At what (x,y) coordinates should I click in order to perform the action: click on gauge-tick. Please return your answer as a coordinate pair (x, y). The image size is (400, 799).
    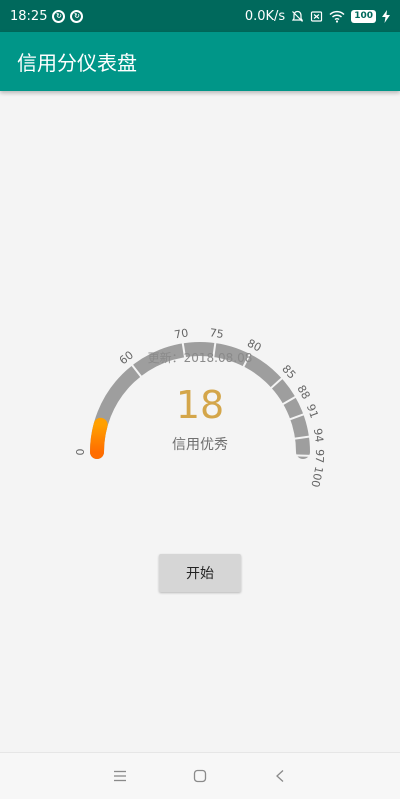
    Looking at the image, I should click on (302, 455).